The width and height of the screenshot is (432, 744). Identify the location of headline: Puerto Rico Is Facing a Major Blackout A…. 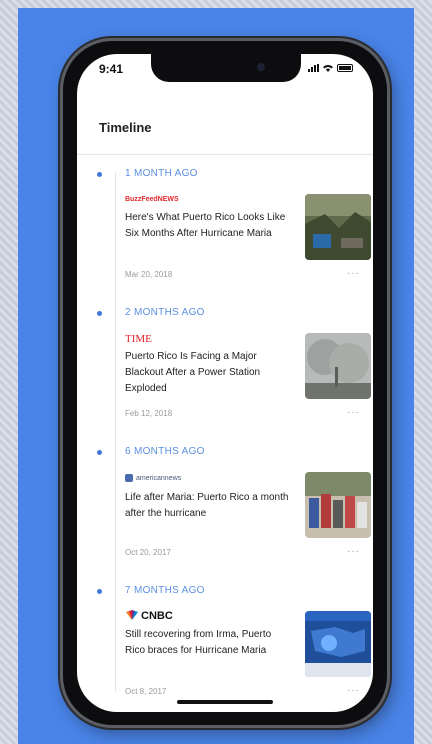
(209, 373).